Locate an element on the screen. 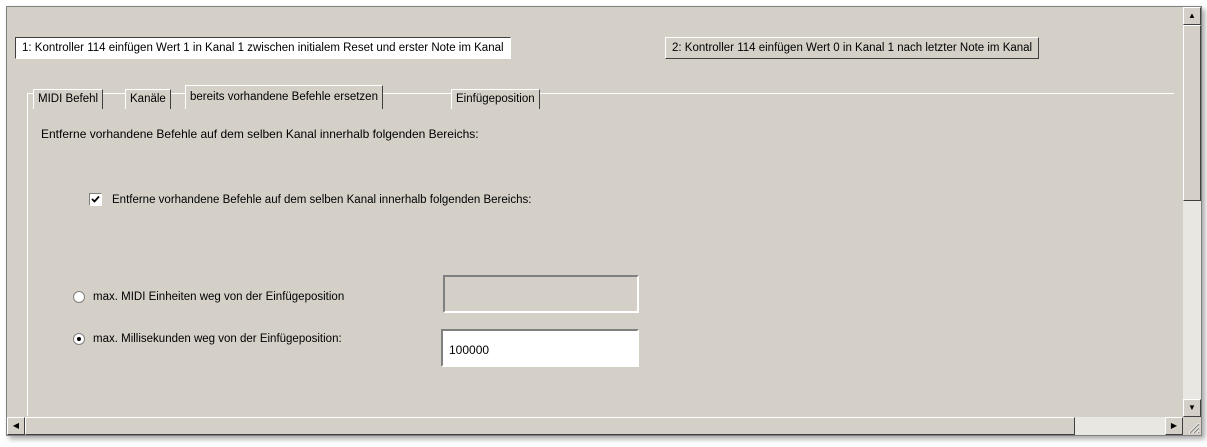 Image resolution: width=1207 pixels, height=447 pixels. remove-commands-checkbox is located at coordinates (95, 199).